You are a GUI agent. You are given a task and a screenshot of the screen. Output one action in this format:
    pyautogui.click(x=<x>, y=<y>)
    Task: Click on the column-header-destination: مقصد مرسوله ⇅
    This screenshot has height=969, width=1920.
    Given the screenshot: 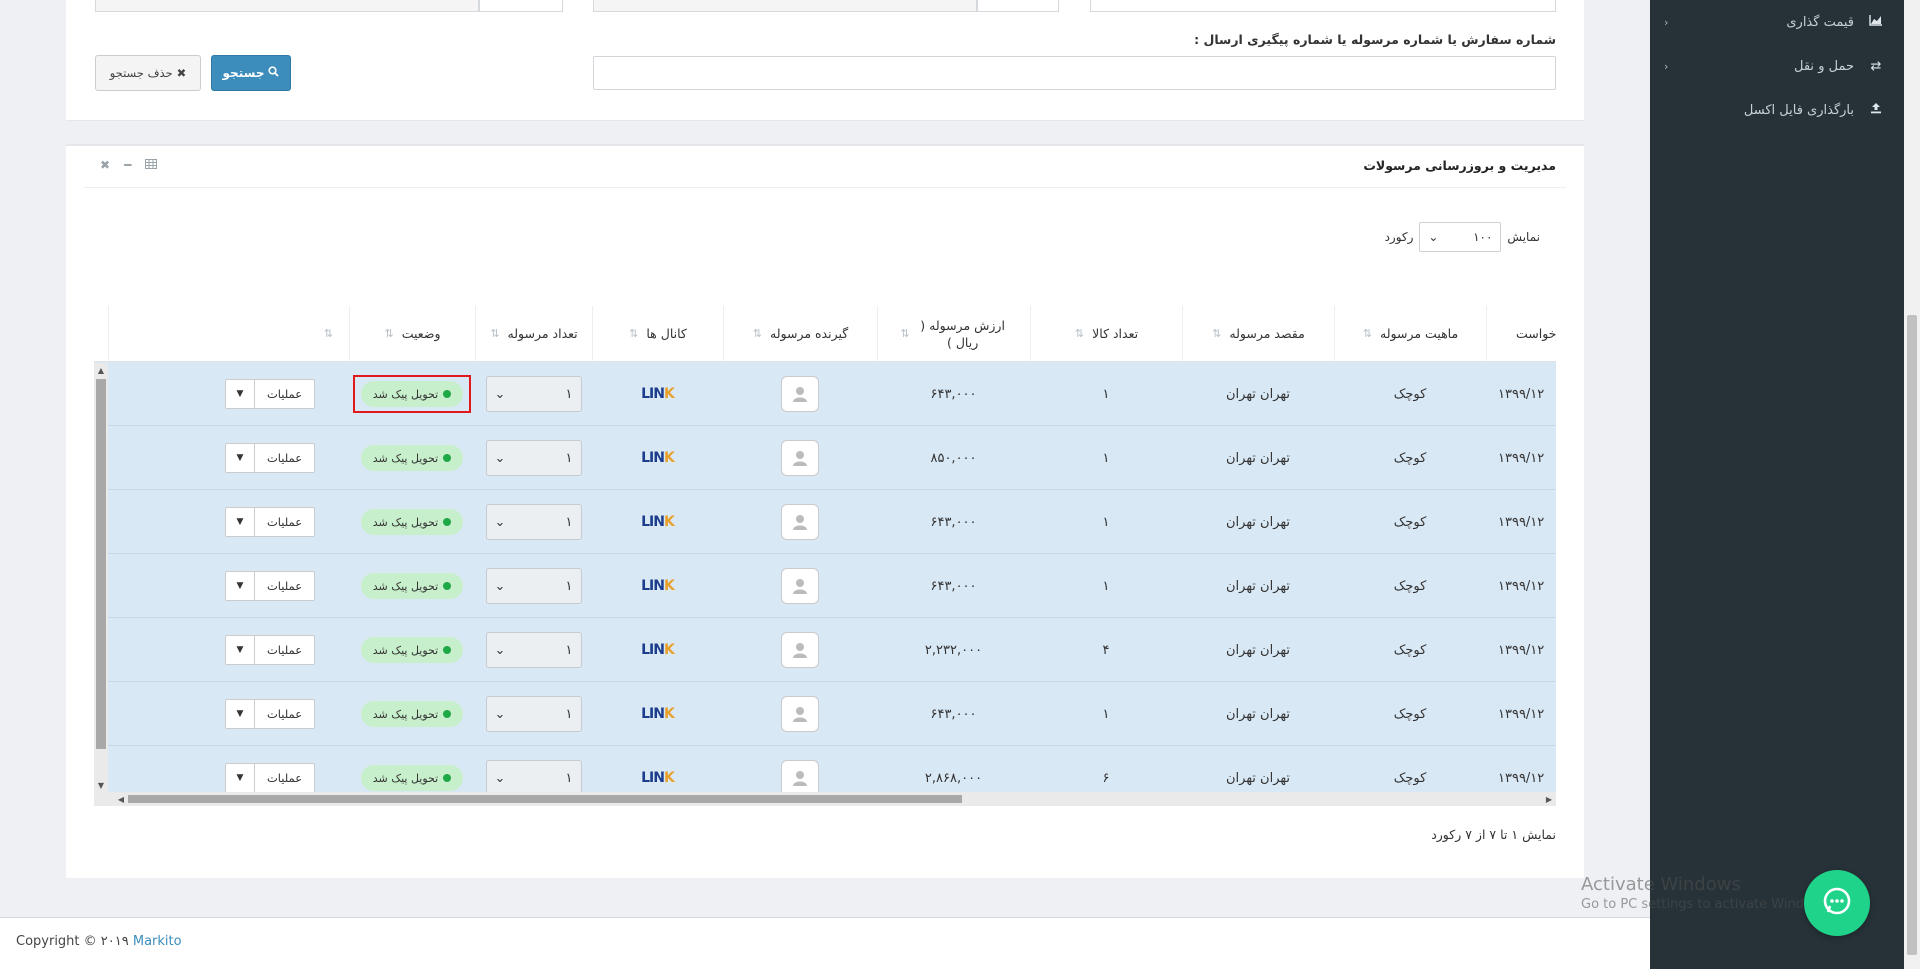 What is the action you would take?
    pyautogui.click(x=1258, y=334)
    